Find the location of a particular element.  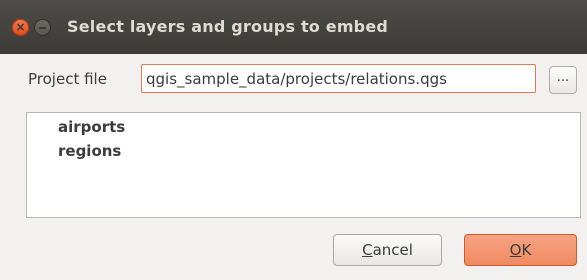

tree-item-regions: regions is located at coordinates (89, 151).